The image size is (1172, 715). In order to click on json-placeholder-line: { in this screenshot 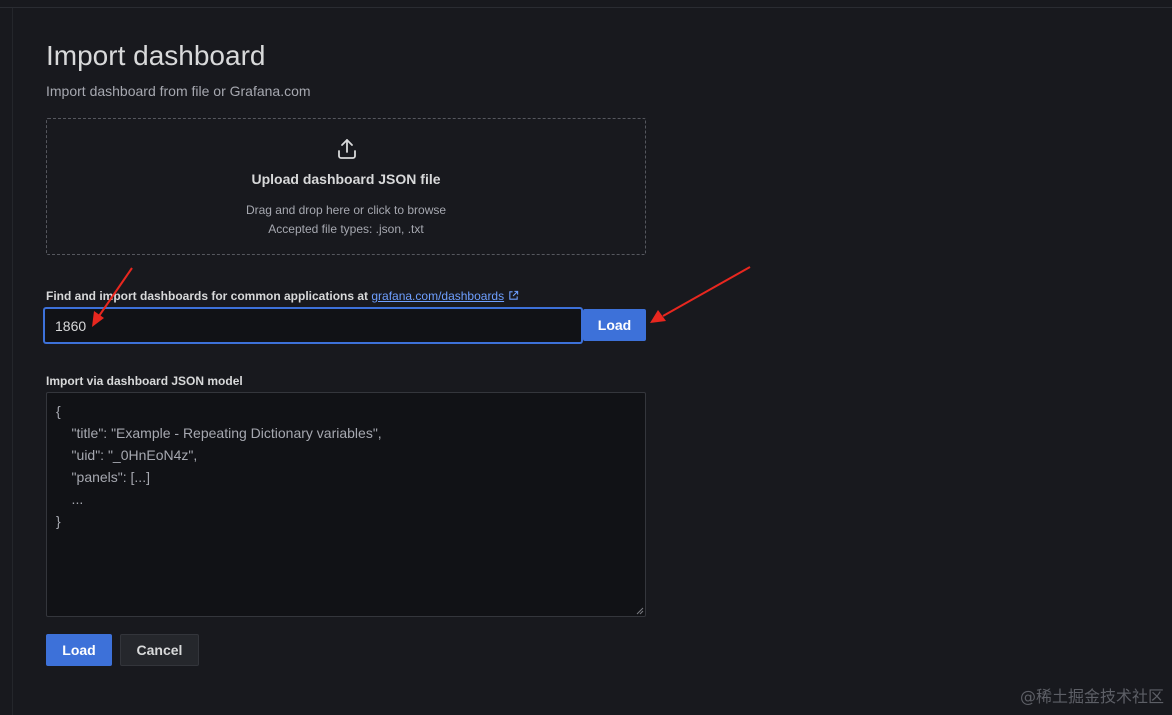, I will do `click(58, 411)`.